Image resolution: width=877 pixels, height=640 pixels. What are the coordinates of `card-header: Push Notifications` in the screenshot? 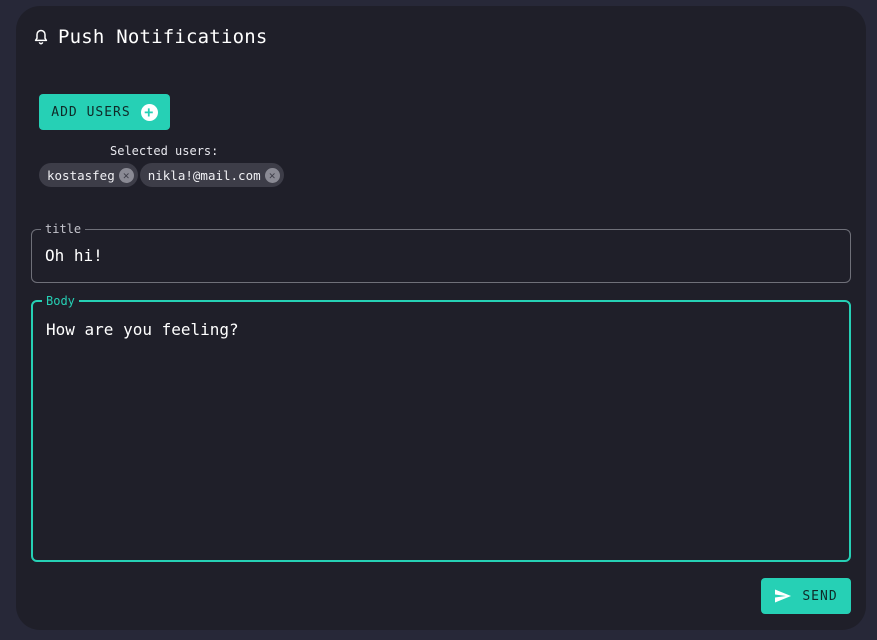 It's located at (151, 37).